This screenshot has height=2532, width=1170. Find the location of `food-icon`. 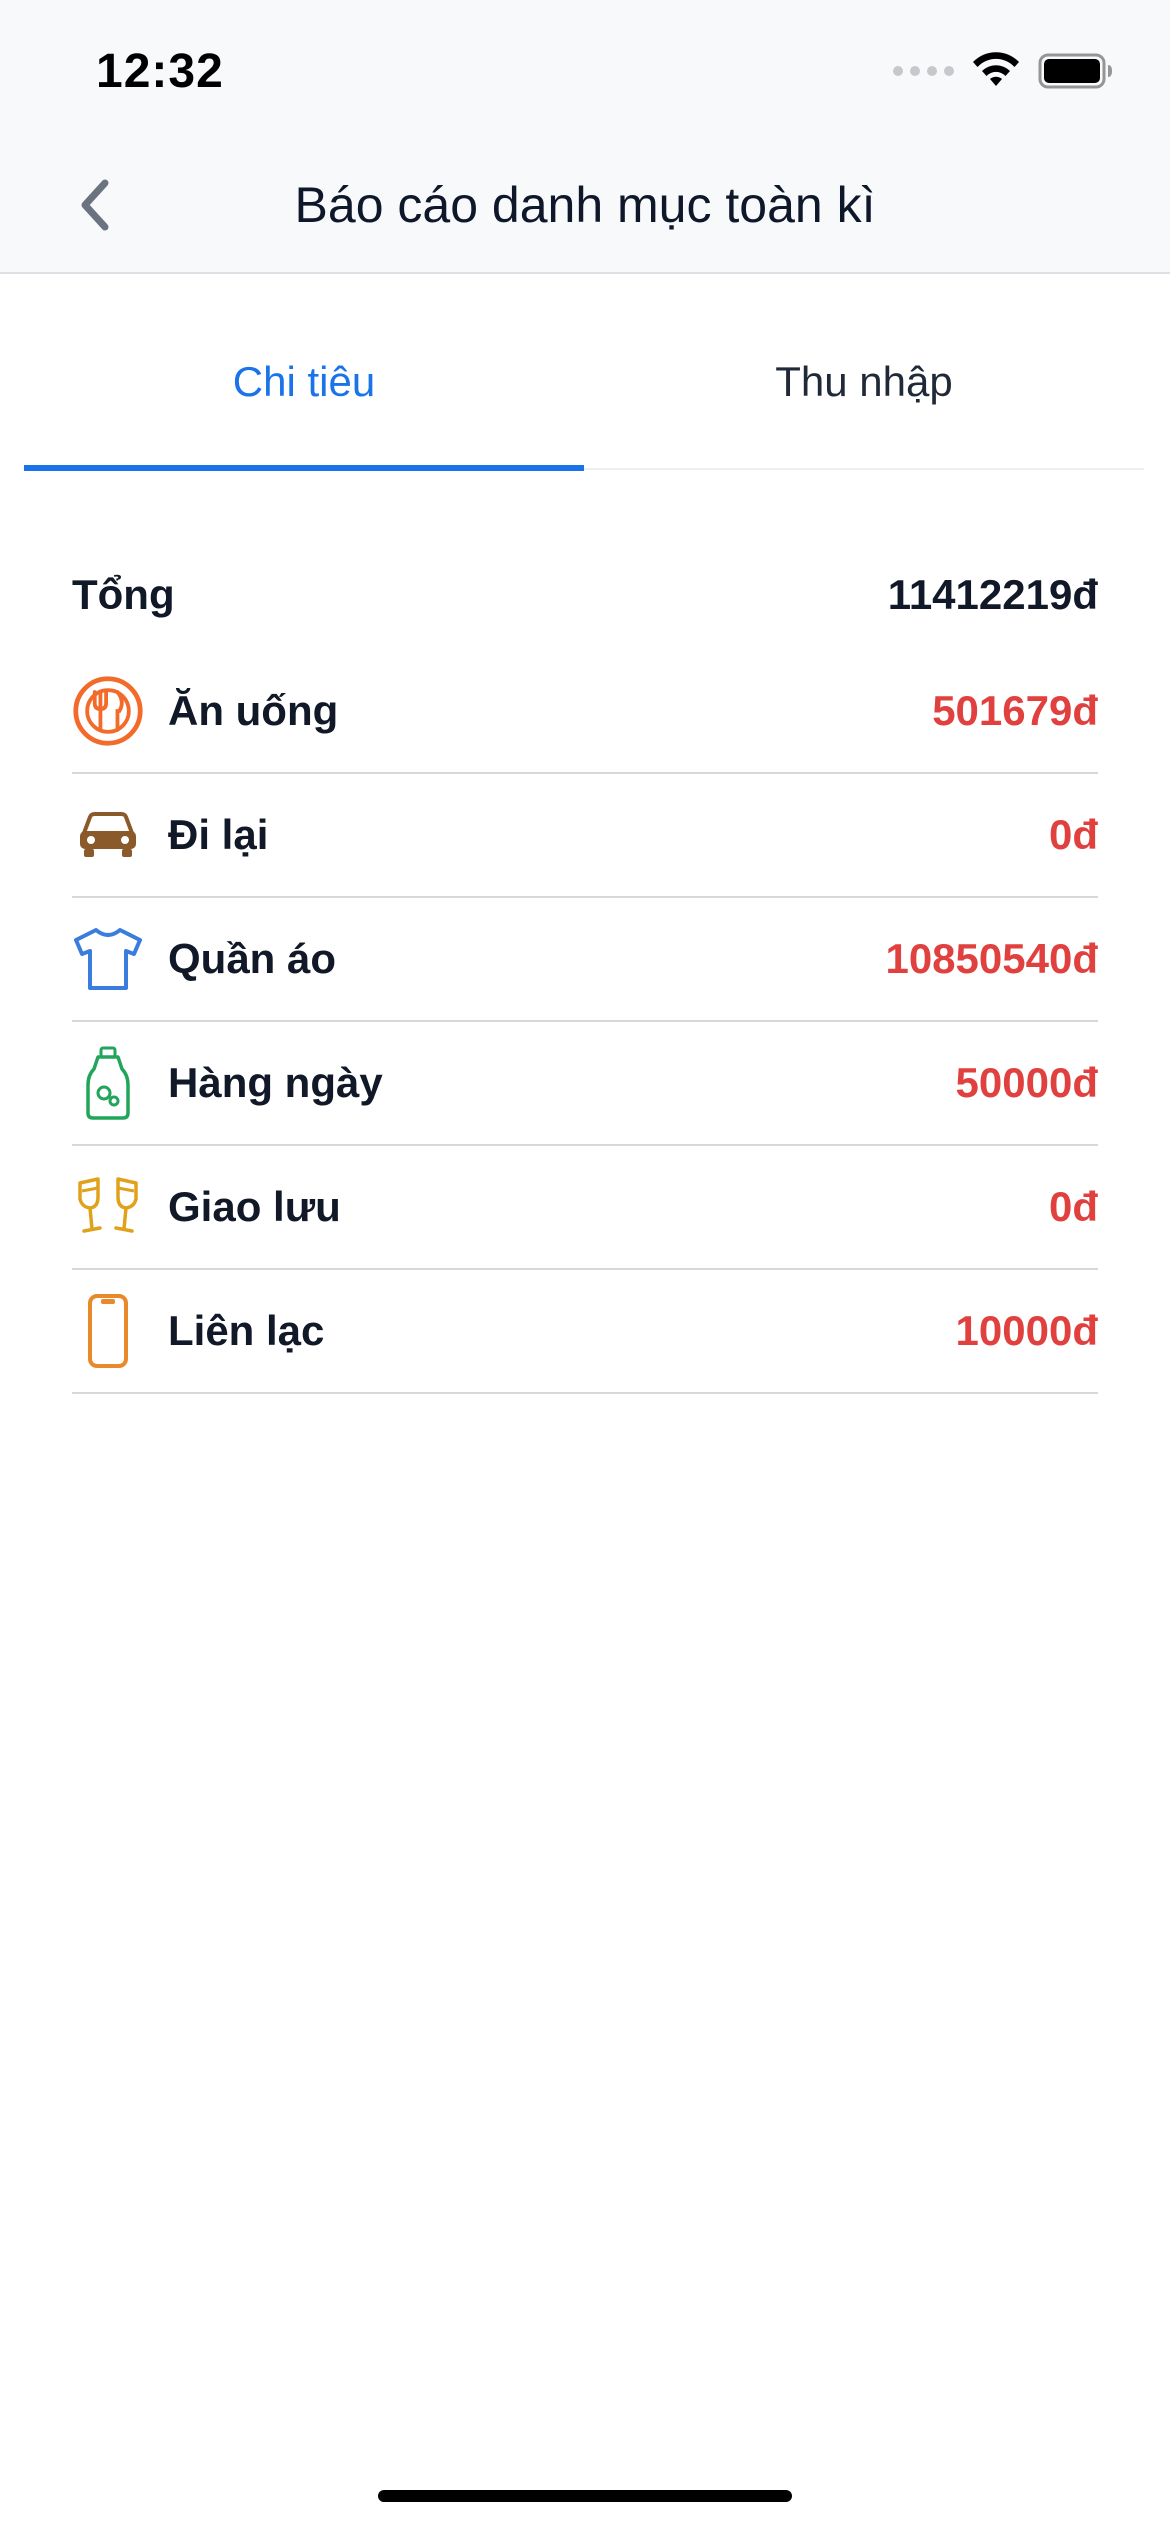

food-icon is located at coordinates (108, 711).